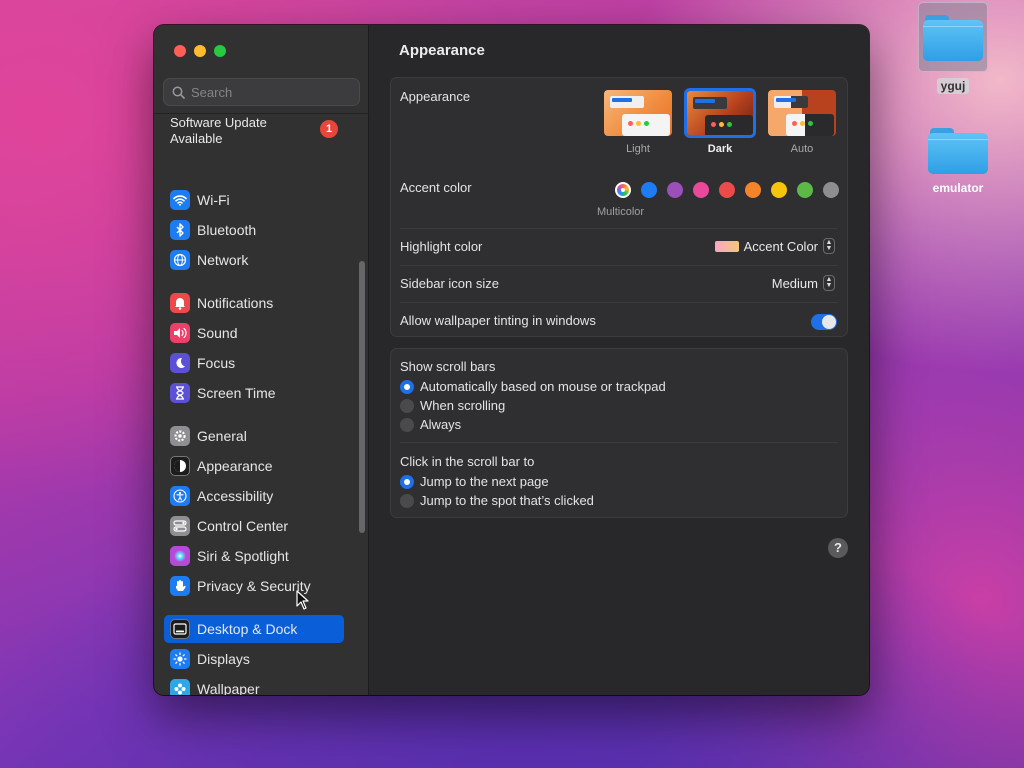  I want to click on sidebar-item-bluetooth: Bluetooth, so click(254, 230).